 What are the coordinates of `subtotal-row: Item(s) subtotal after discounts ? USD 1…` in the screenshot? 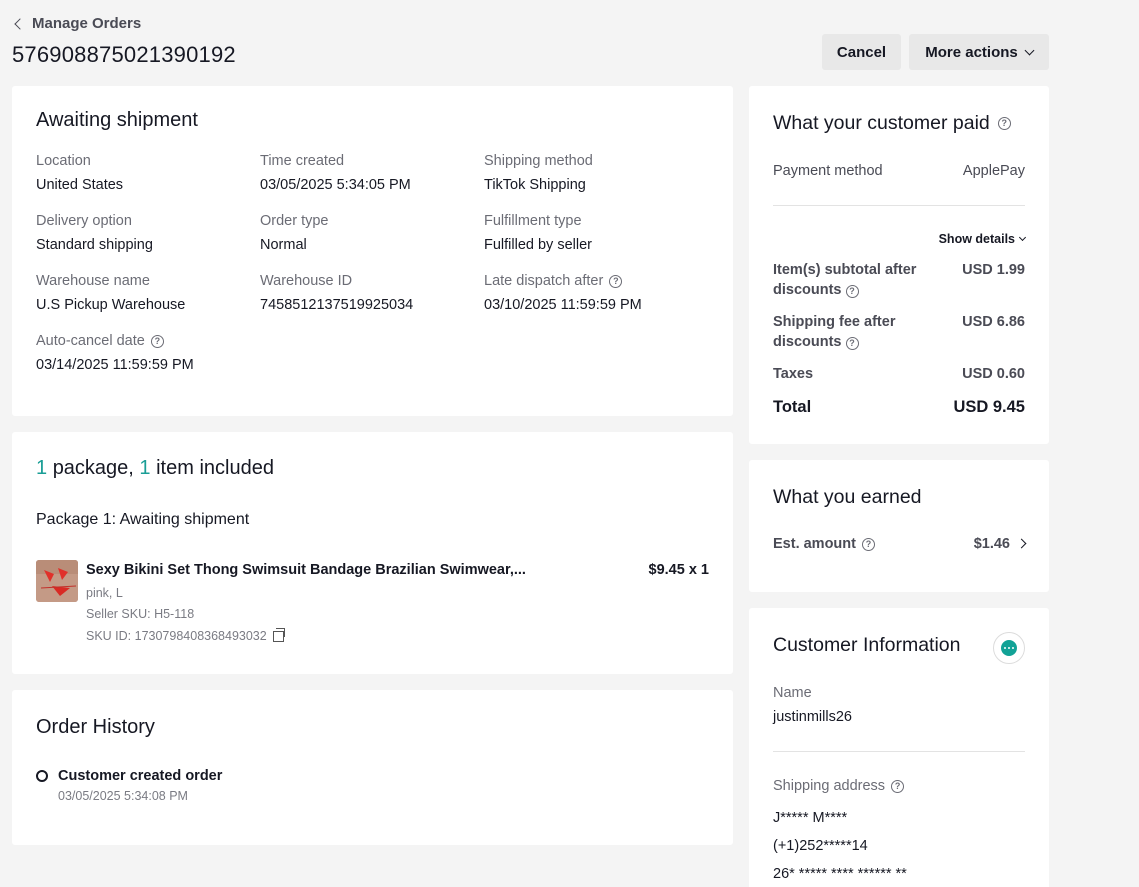 It's located at (899, 280).